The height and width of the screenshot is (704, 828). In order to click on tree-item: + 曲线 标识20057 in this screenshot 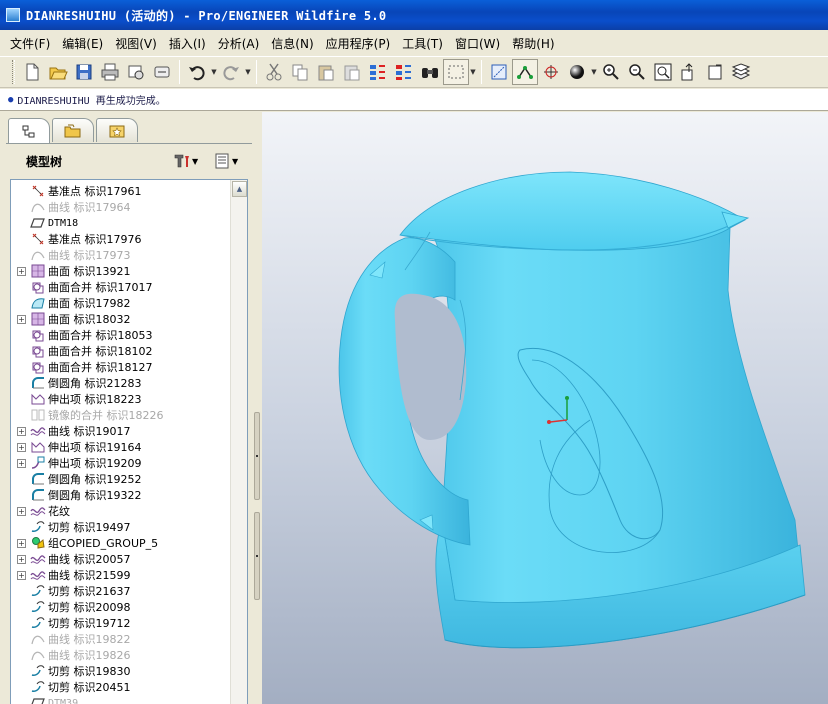, I will do `click(71, 559)`.